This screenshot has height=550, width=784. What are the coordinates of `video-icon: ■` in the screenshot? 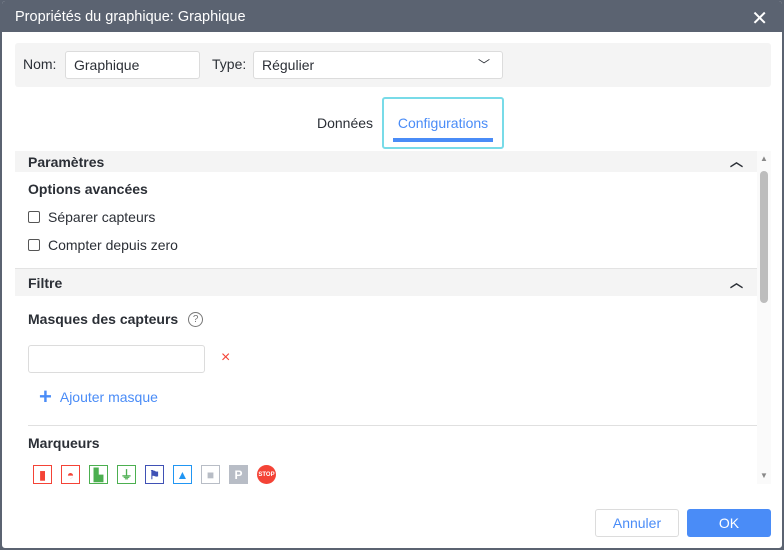 It's located at (210, 474).